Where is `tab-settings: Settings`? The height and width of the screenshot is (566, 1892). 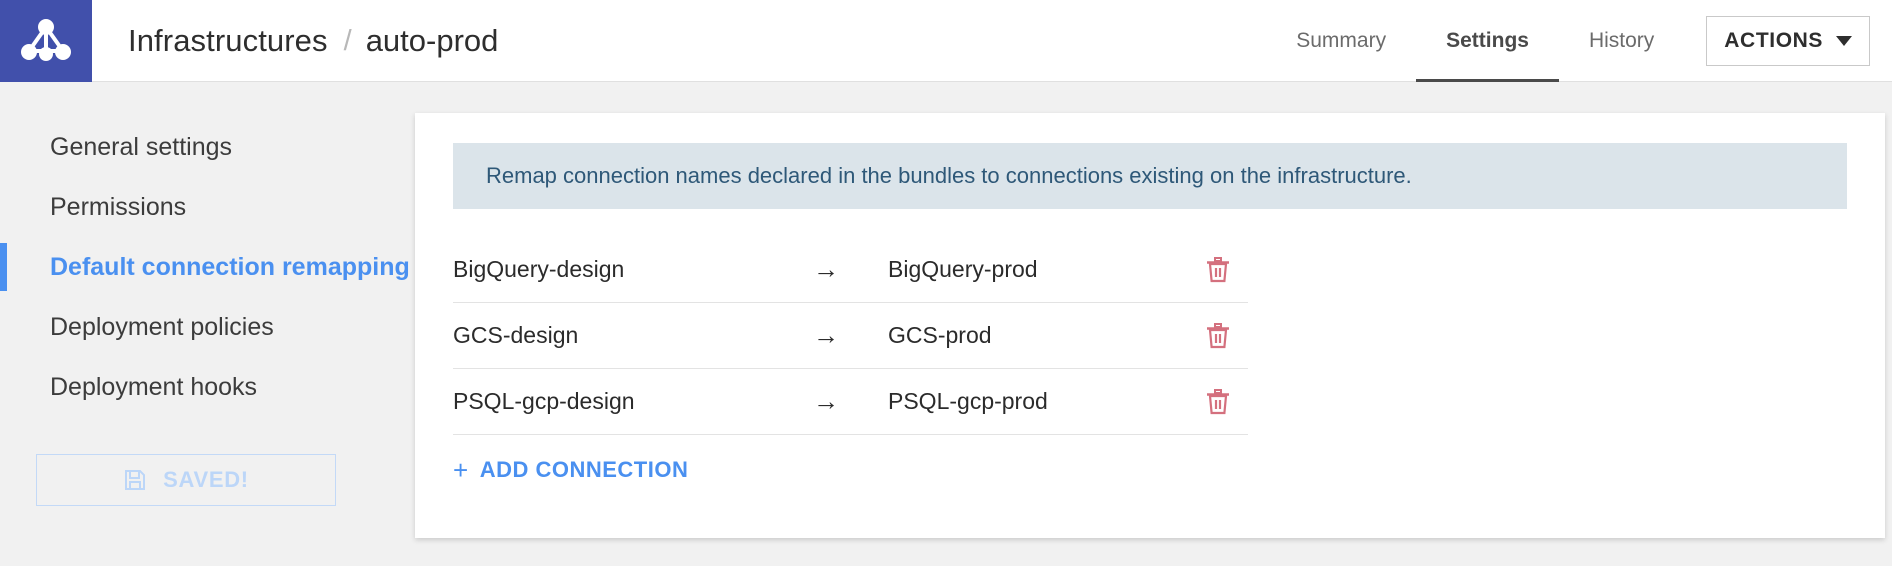 tab-settings: Settings is located at coordinates (1487, 41).